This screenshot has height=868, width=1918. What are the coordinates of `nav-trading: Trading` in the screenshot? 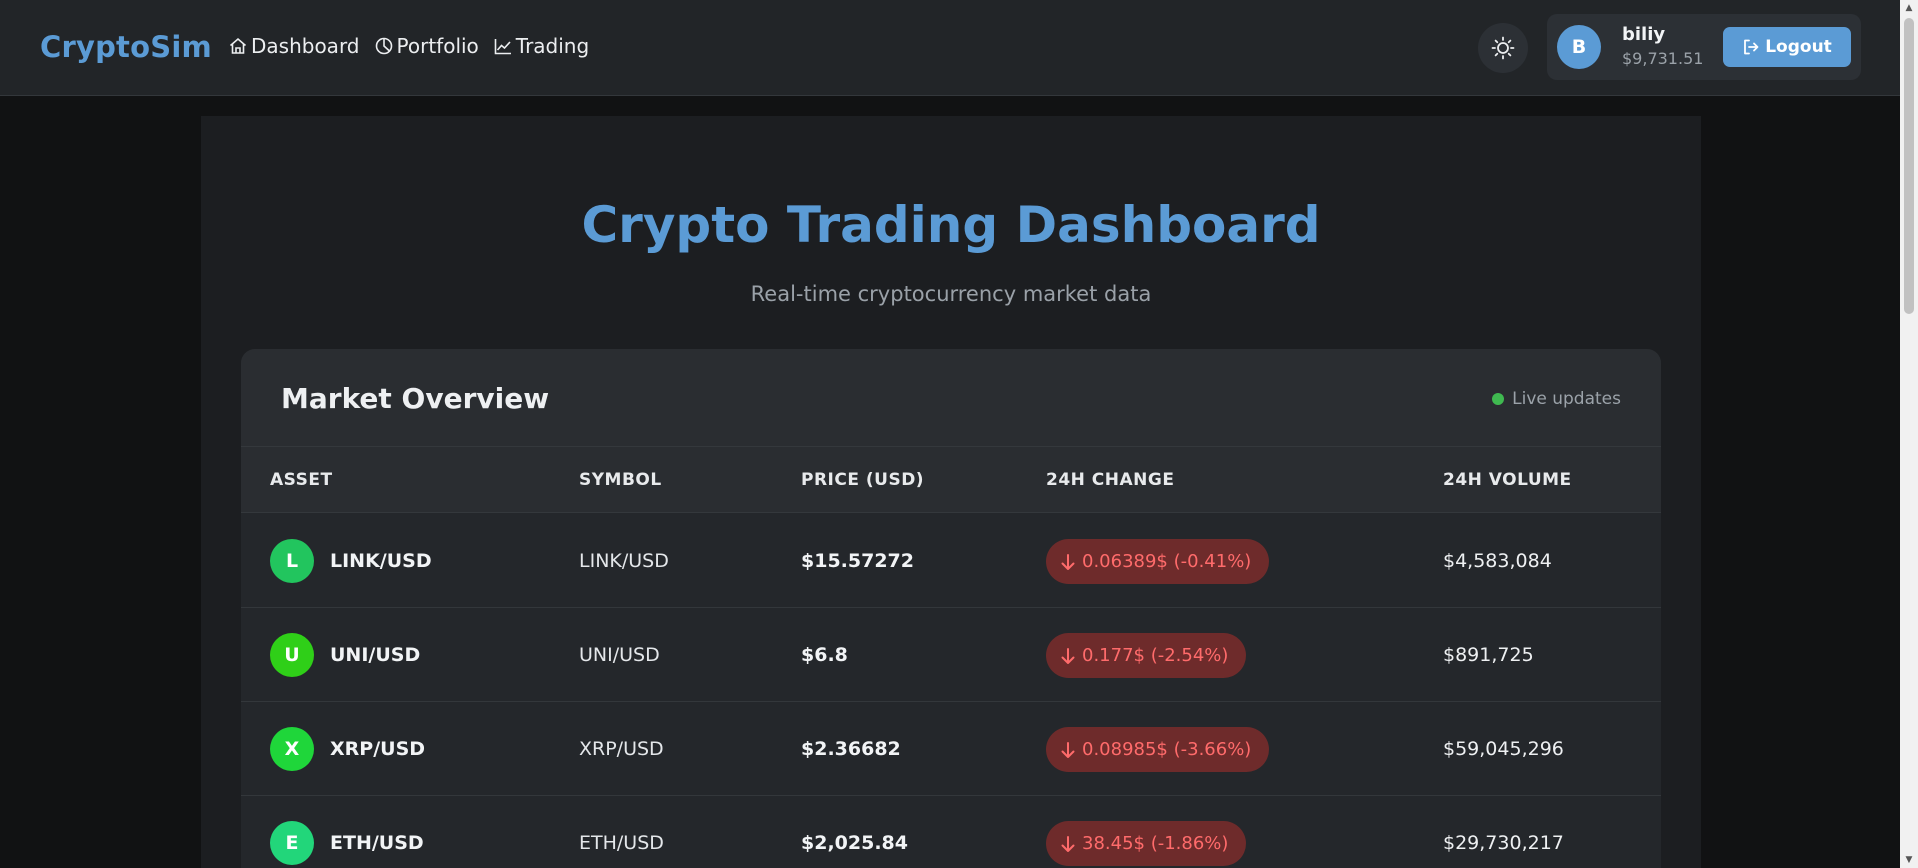 It's located at (541, 46).